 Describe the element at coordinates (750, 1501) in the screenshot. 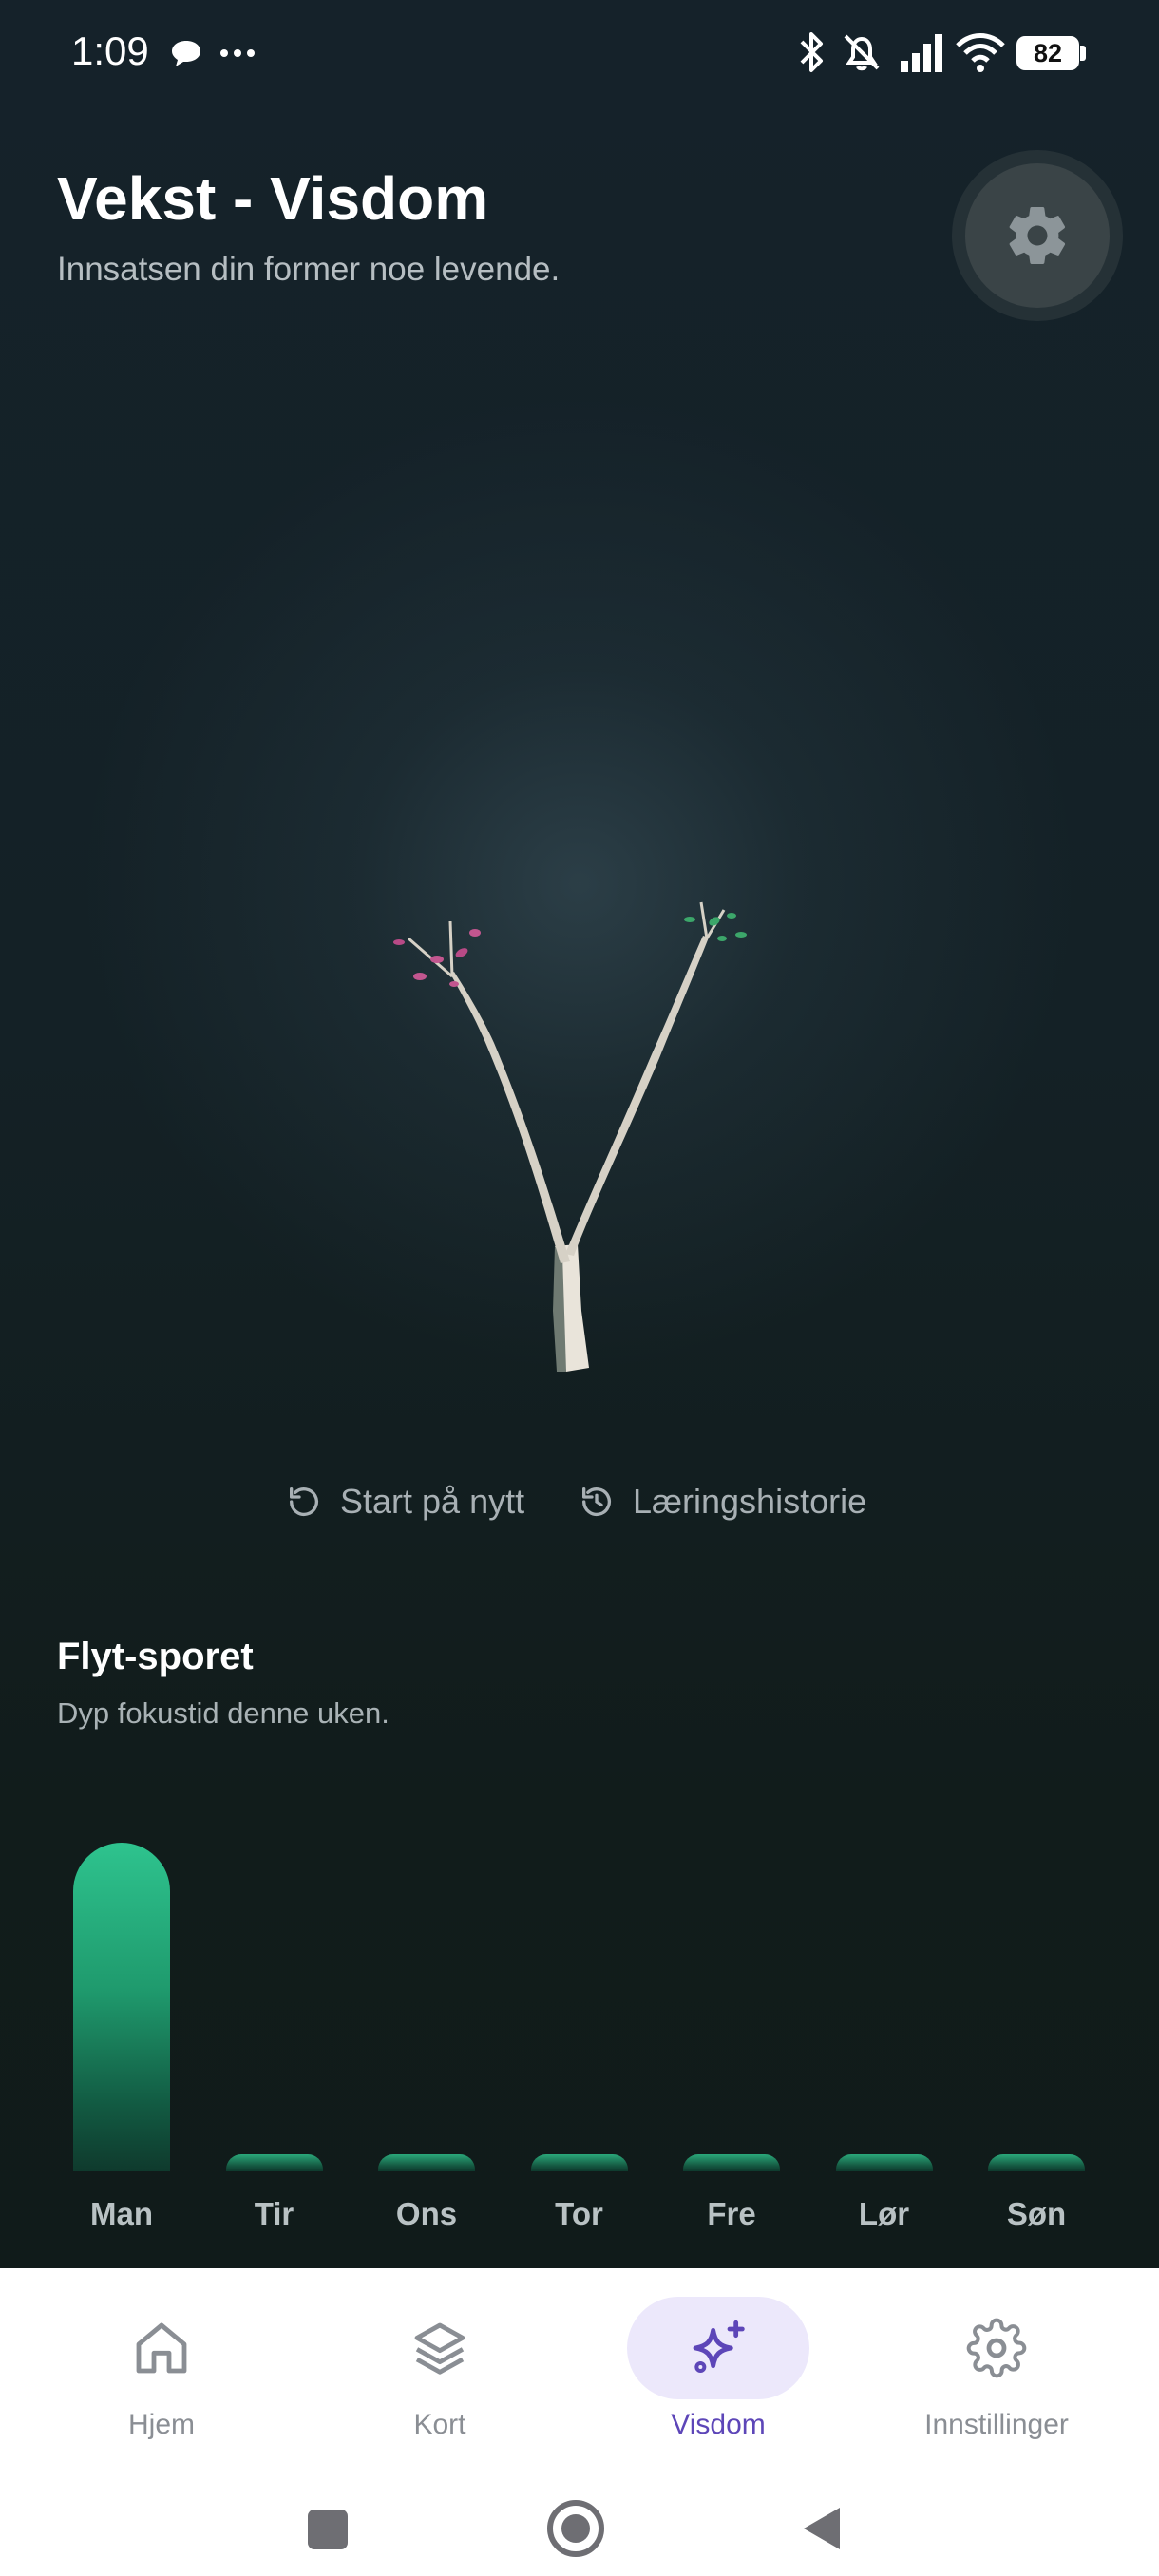

I see `history-label: Læringshistorie` at that location.